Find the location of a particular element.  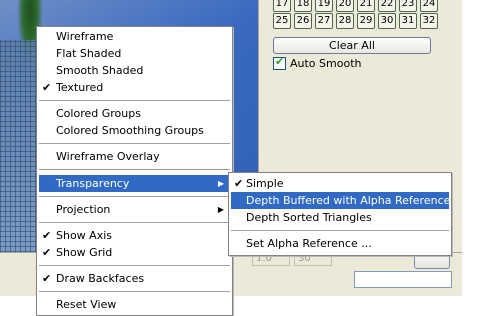

window-edge is located at coordinates (469, 148).